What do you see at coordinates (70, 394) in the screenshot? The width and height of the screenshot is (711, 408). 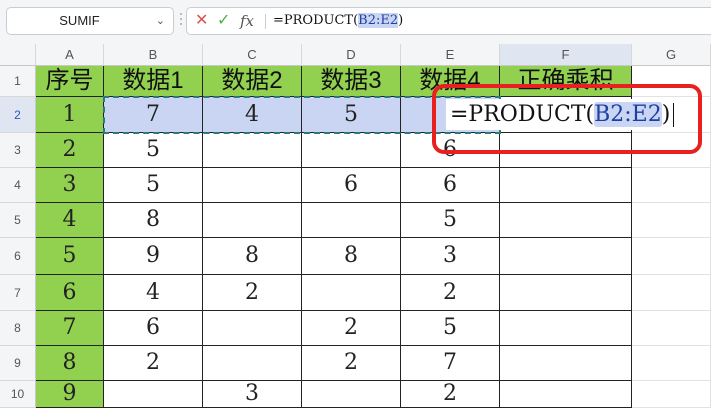 I see `row-index-cell: 9` at bounding box center [70, 394].